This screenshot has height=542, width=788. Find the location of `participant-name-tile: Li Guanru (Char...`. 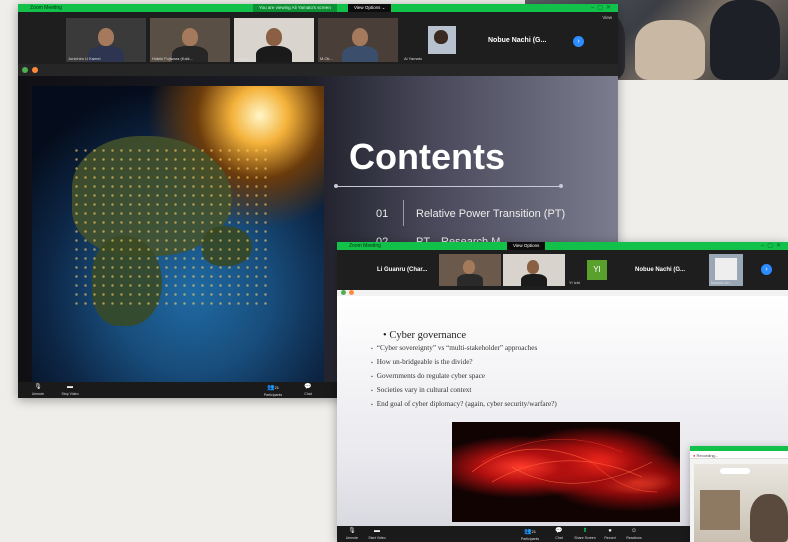

participant-name-tile: Li Guanru (Char... is located at coordinates (407, 270).